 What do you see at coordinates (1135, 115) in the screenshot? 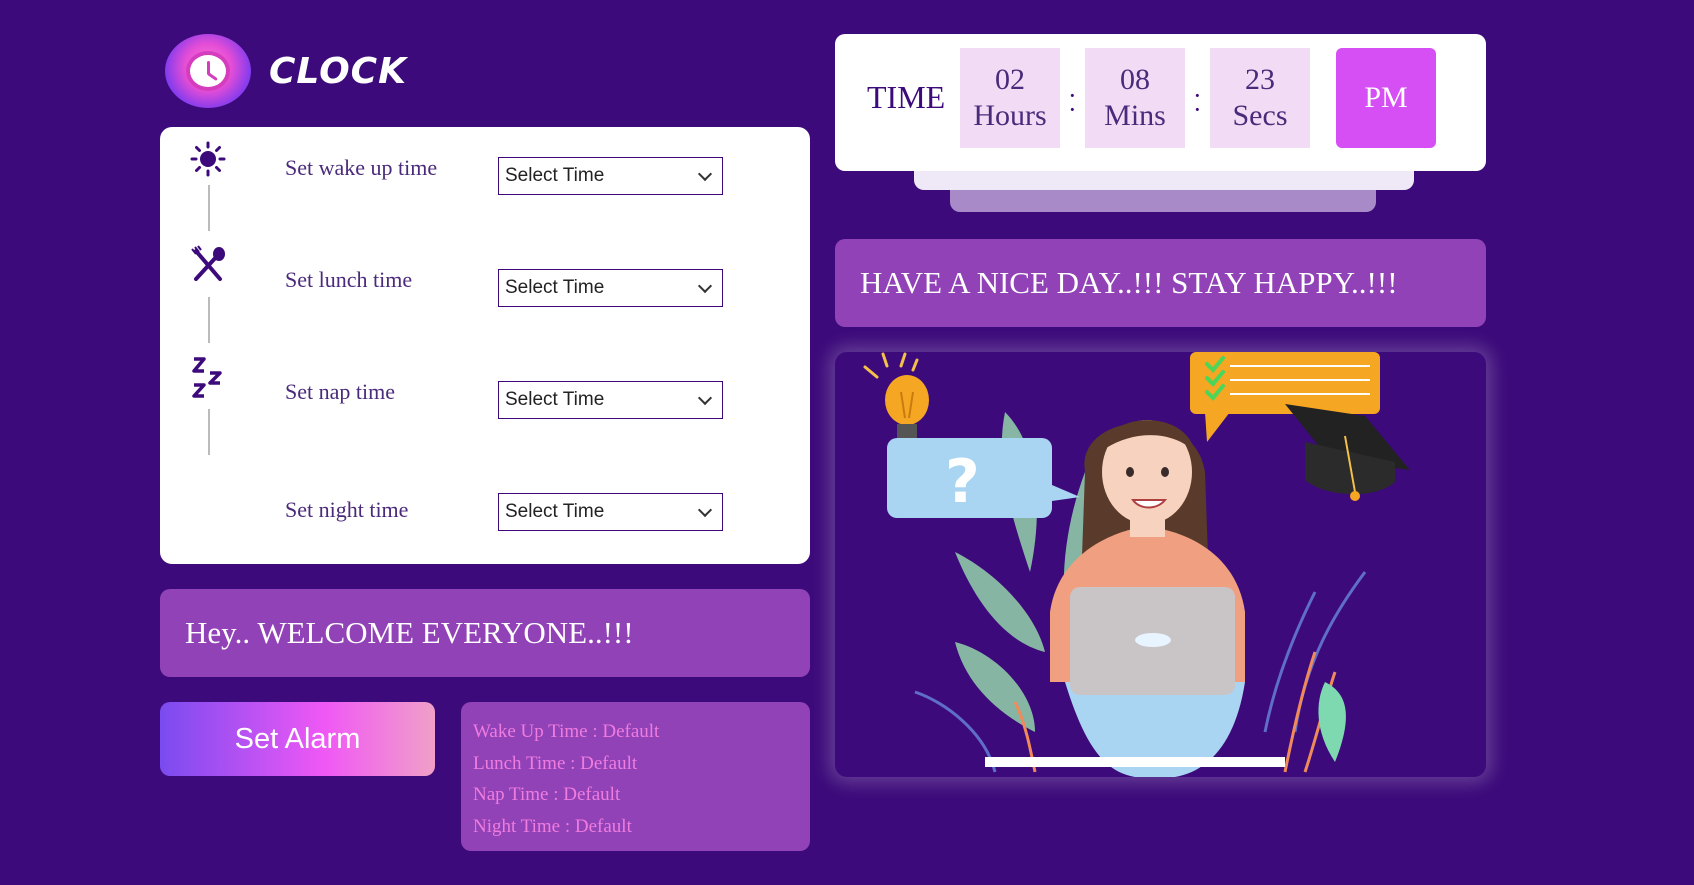
I see `minutes-unit: Mins` at bounding box center [1135, 115].